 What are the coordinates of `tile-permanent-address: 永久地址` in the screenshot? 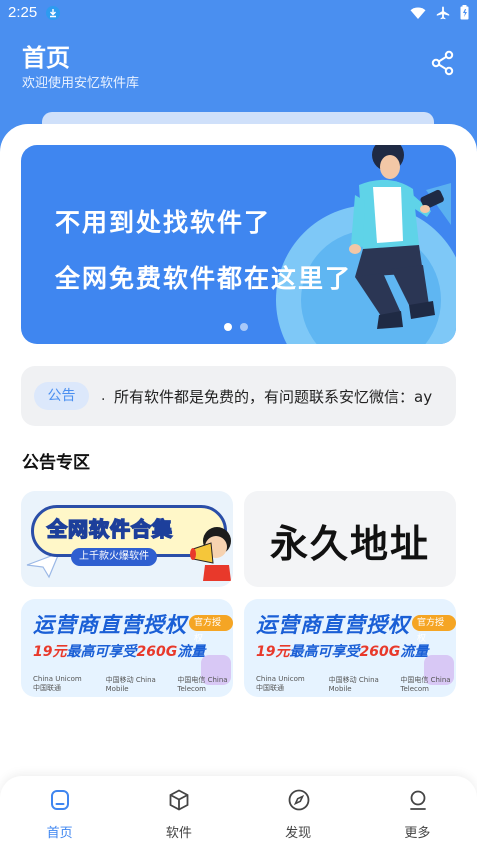 It's located at (350, 539).